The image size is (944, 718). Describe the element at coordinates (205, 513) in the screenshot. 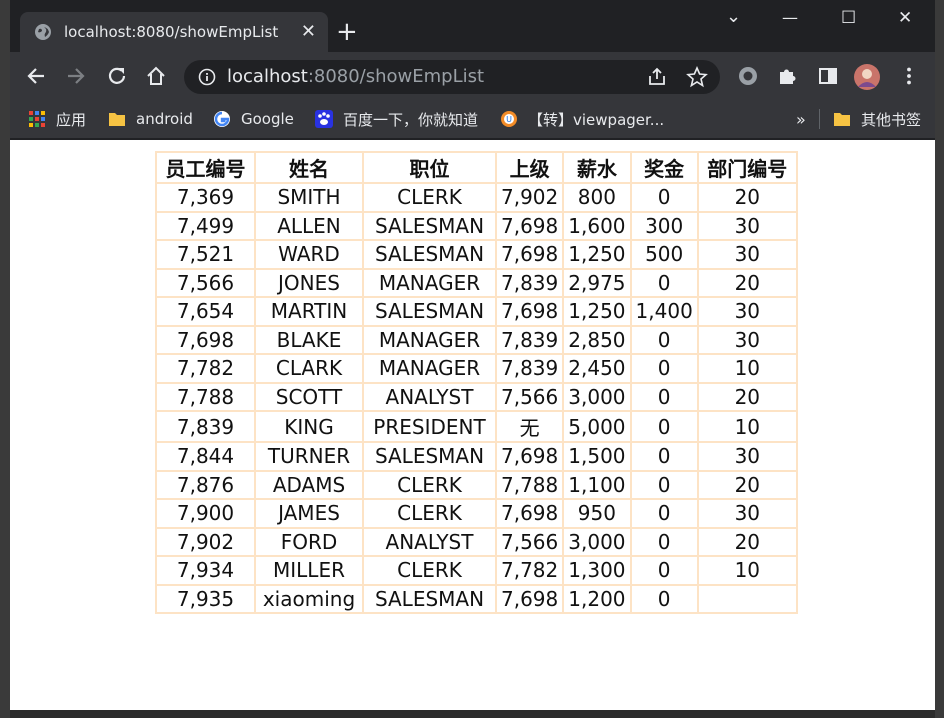

I see `table-cell: 7,900` at that location.